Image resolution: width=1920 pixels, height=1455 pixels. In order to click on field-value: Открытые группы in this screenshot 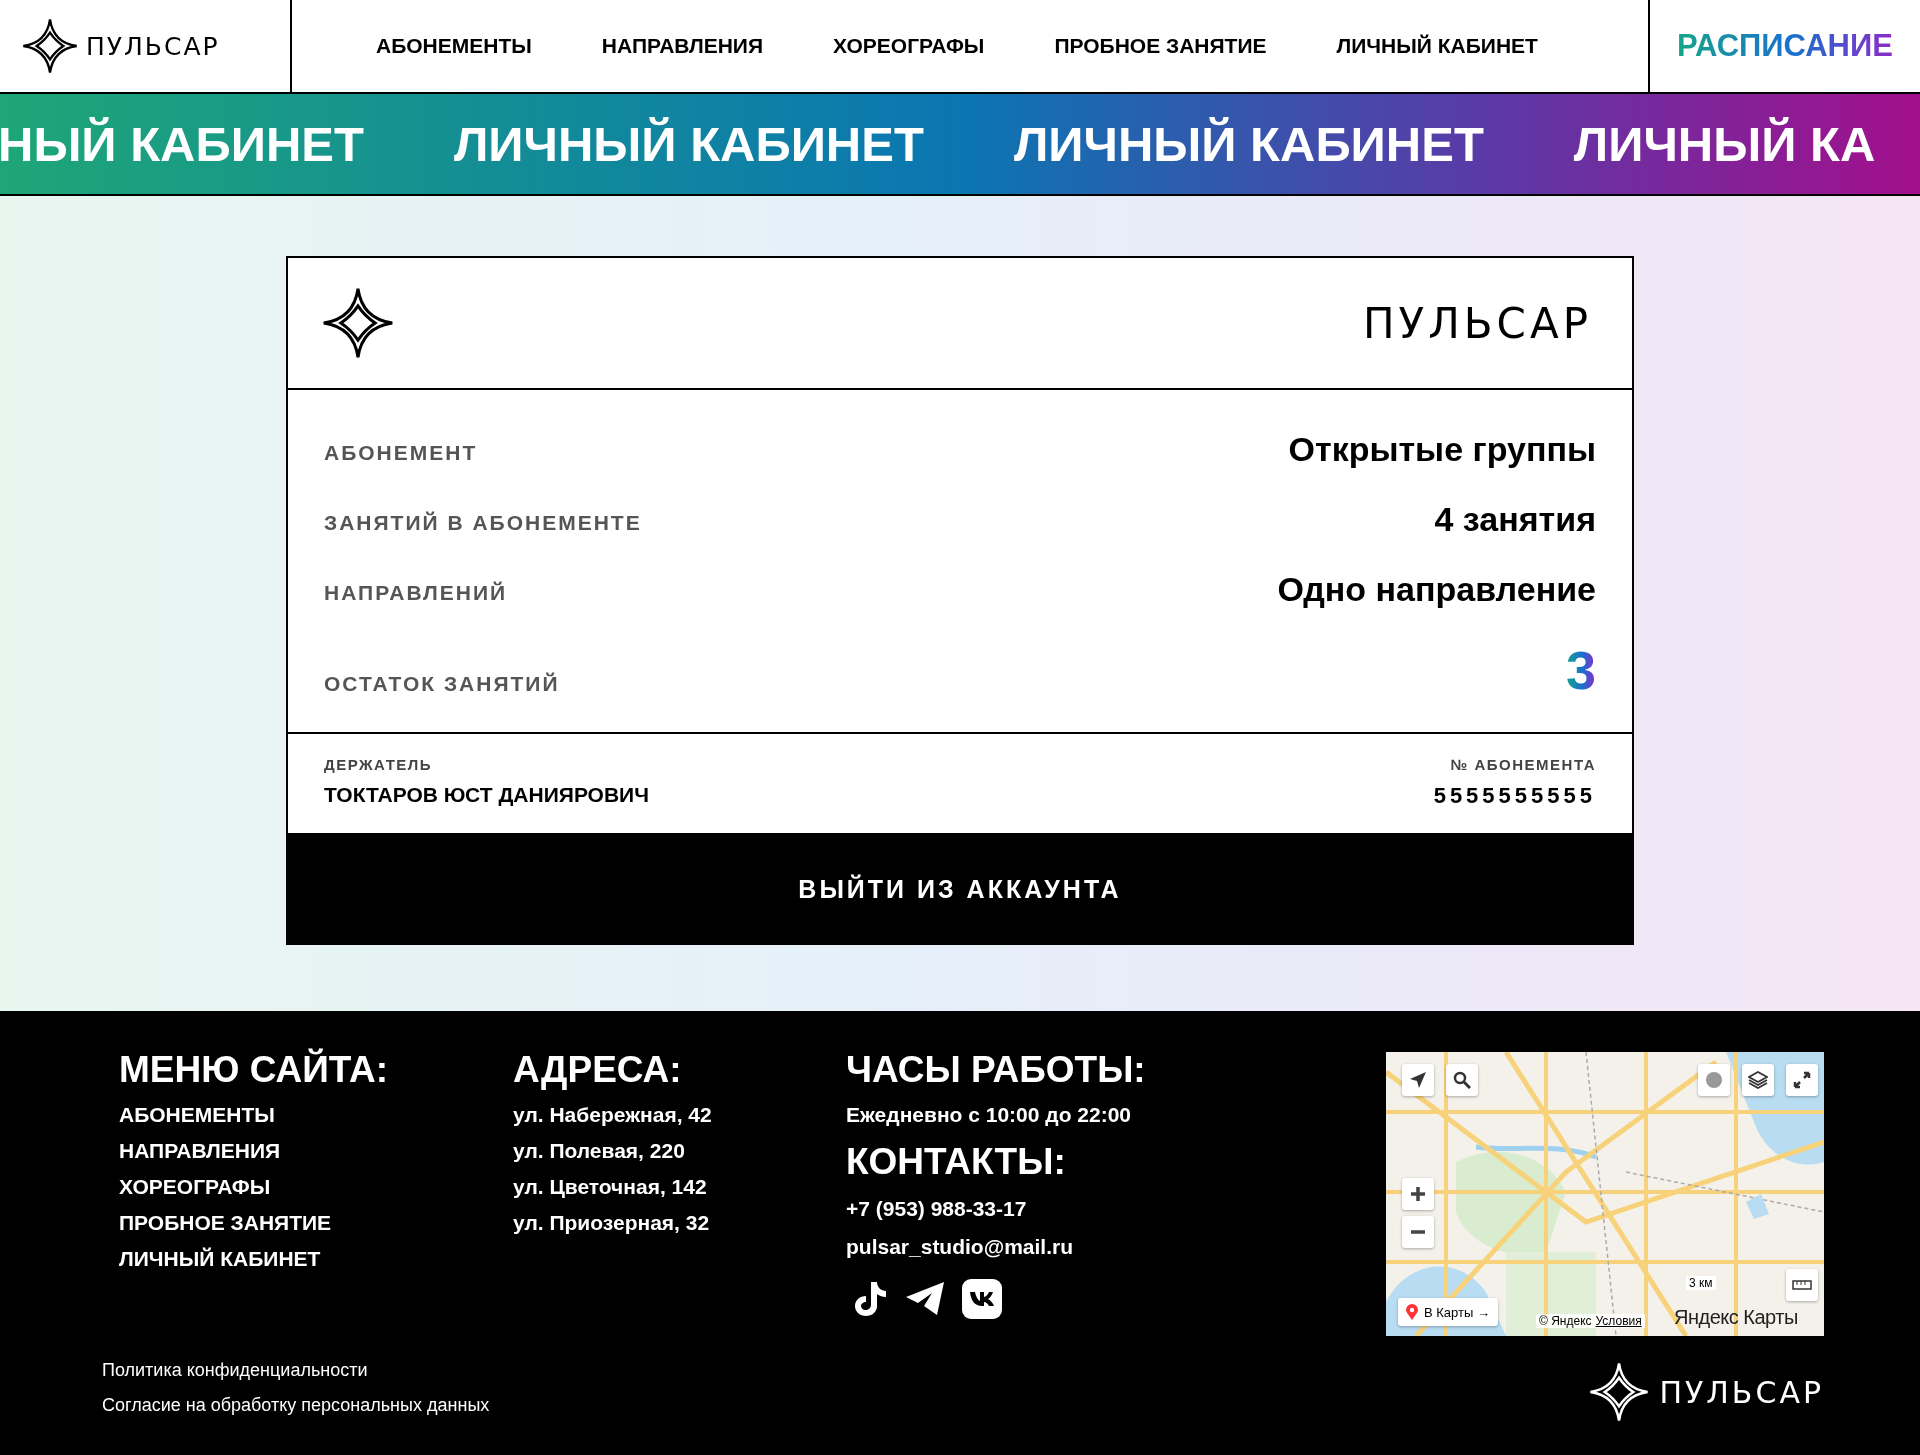, I will do `click(1442, 449)`.